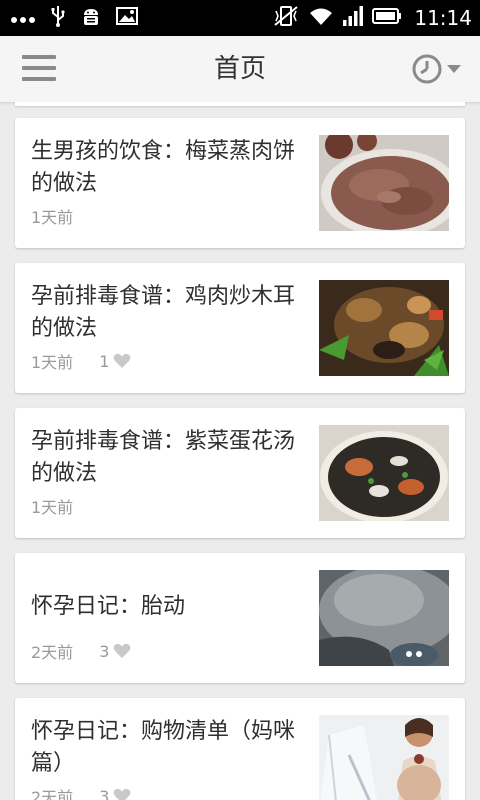  Describe the element at coordinates (286, 18) in the screenshot. I see `vibrate-off-icon` at that location.